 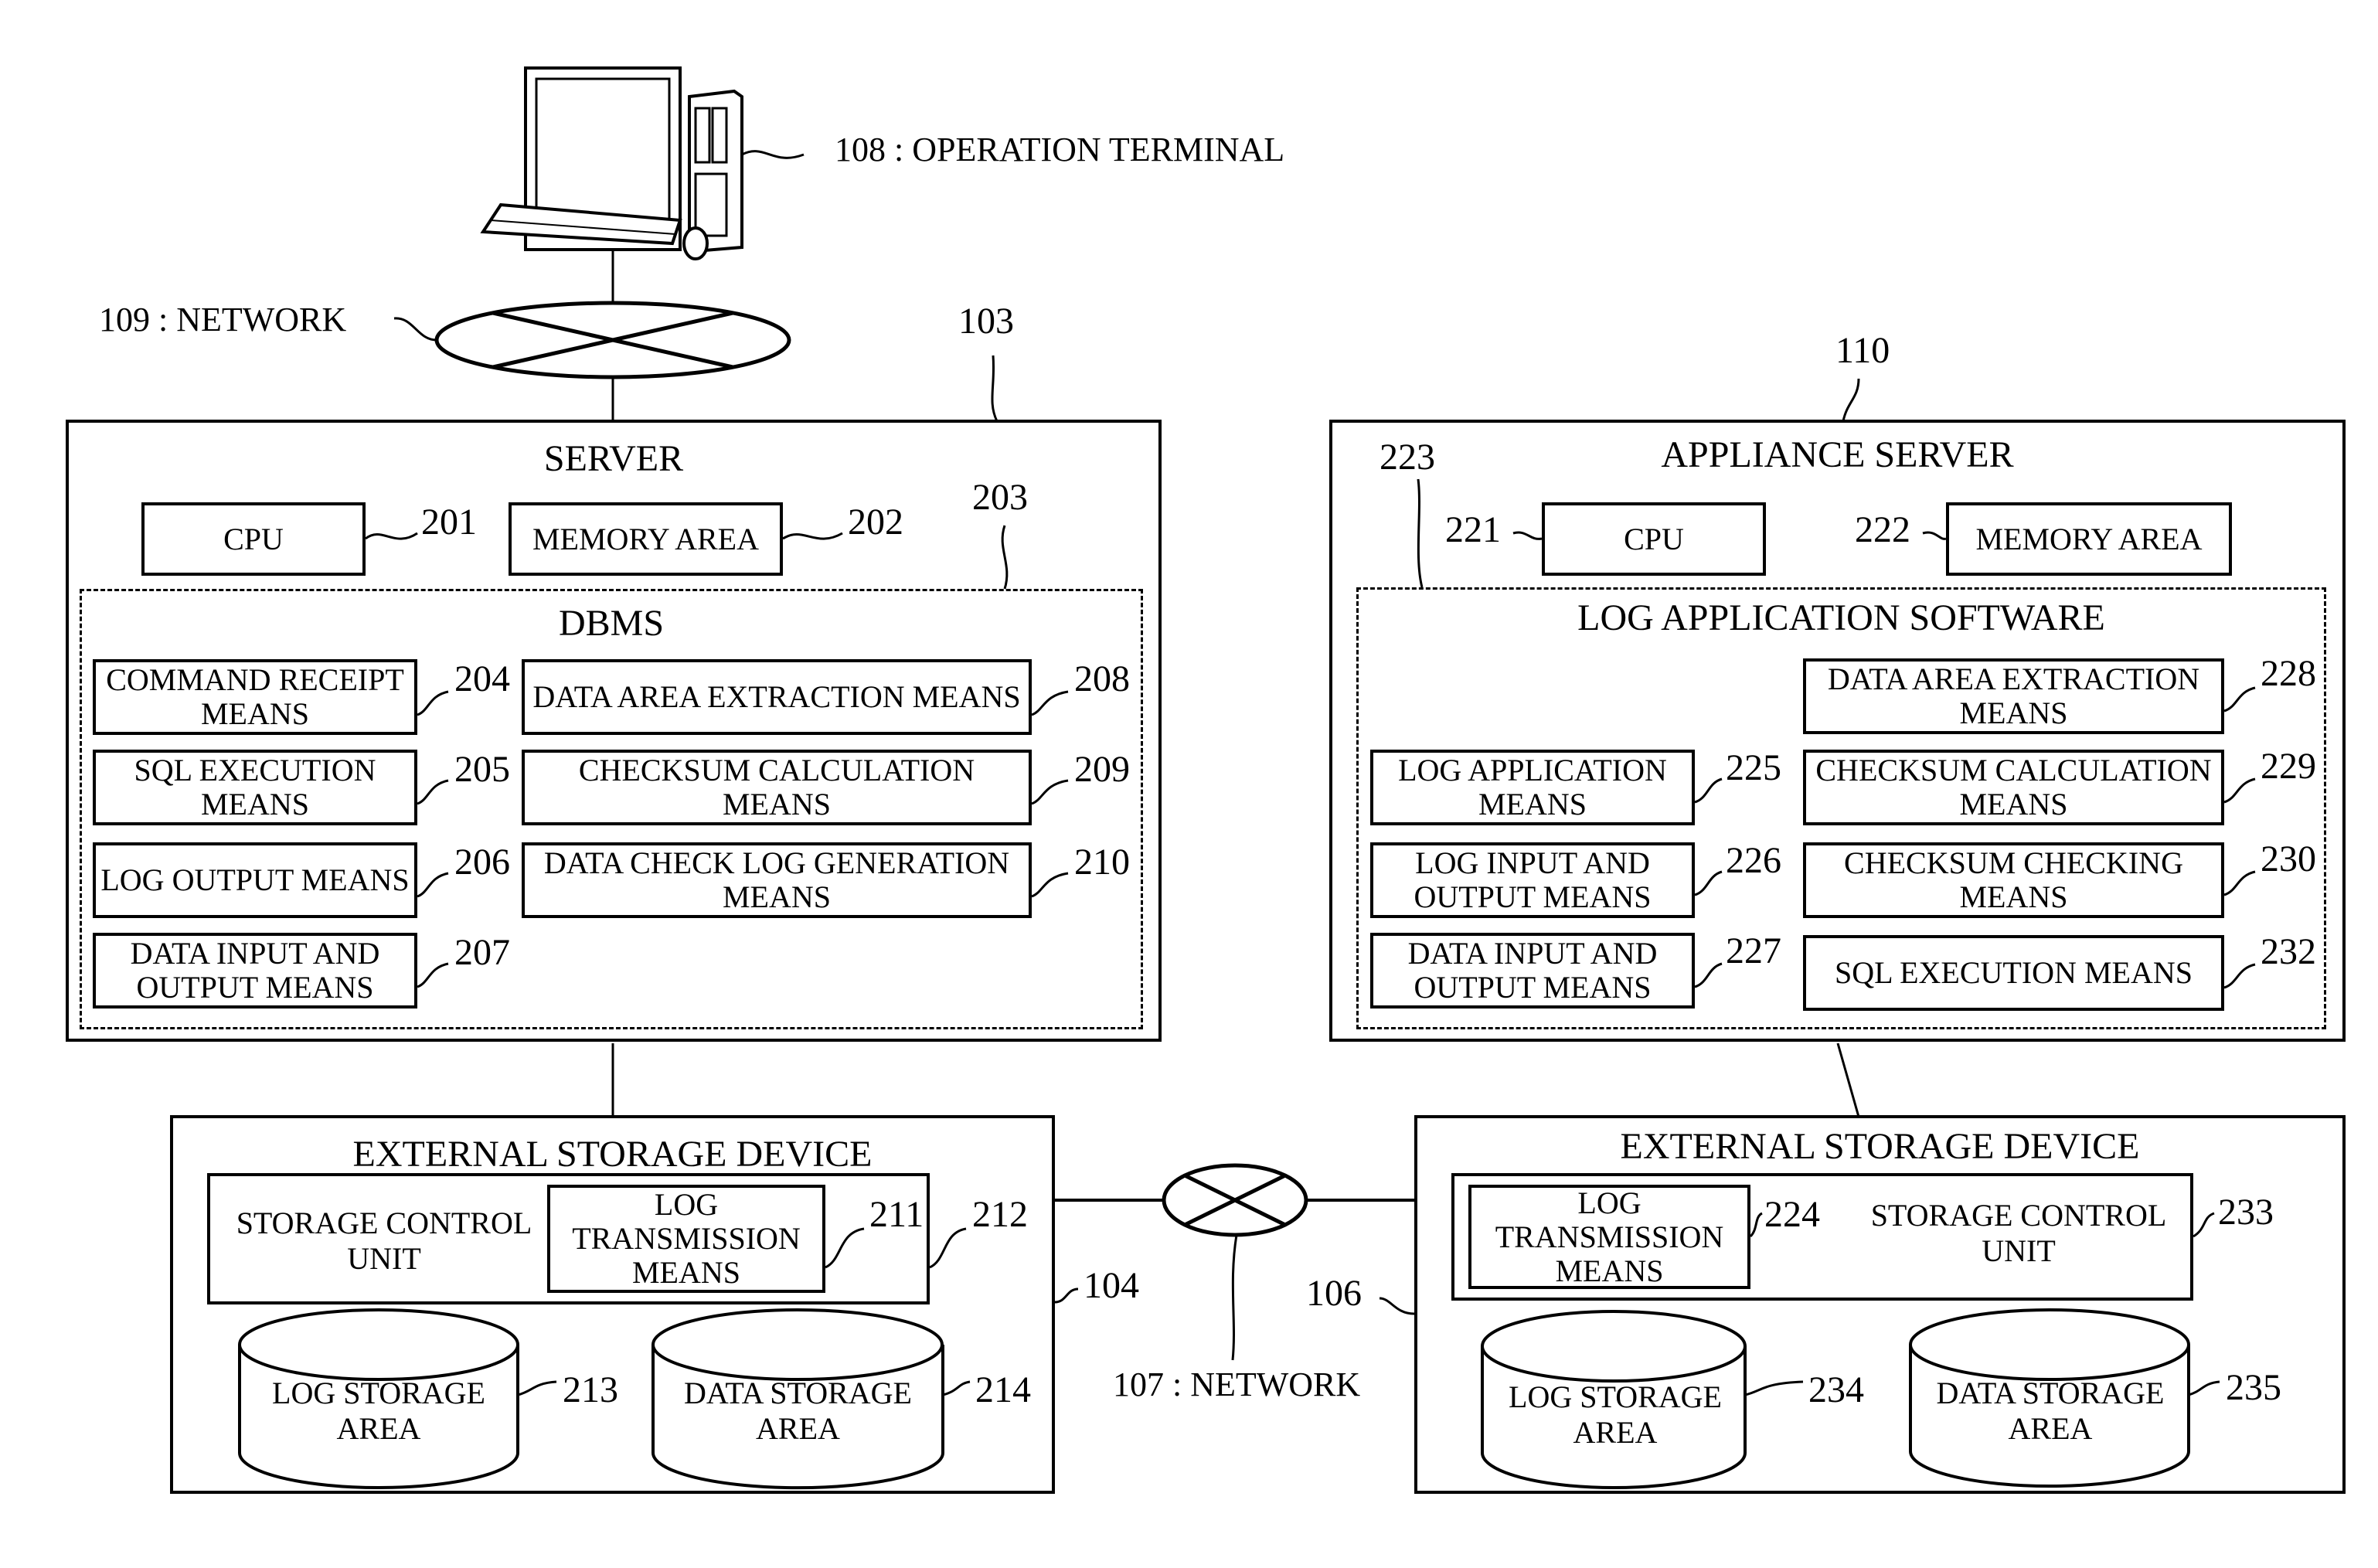 What do you see at coordinates (2089, 539) in the screenshot?
I see `appliance-memory: MEMORY AREA` at bounding box center [2089, 539].